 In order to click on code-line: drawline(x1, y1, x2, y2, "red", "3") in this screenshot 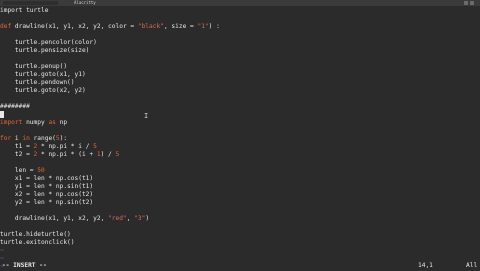, I will do `click(75, 218)`.